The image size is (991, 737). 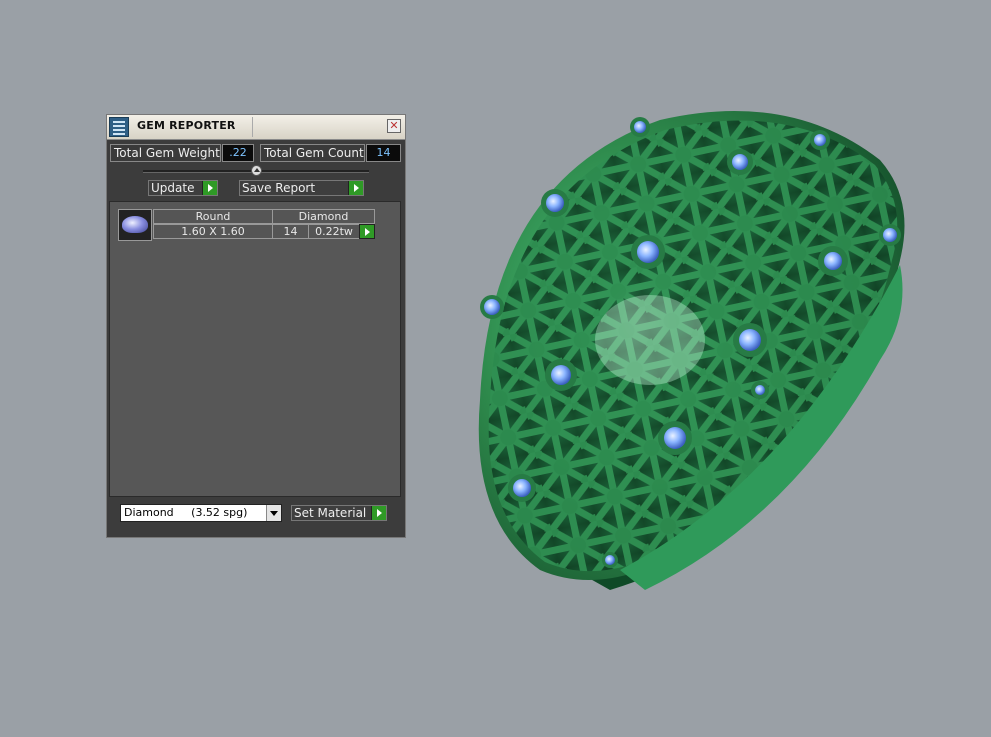 What do you see at coordinates (238, 153) in the screenshot?
I see `total-gem-weight-value: .22` at bounding box center [238, 153].